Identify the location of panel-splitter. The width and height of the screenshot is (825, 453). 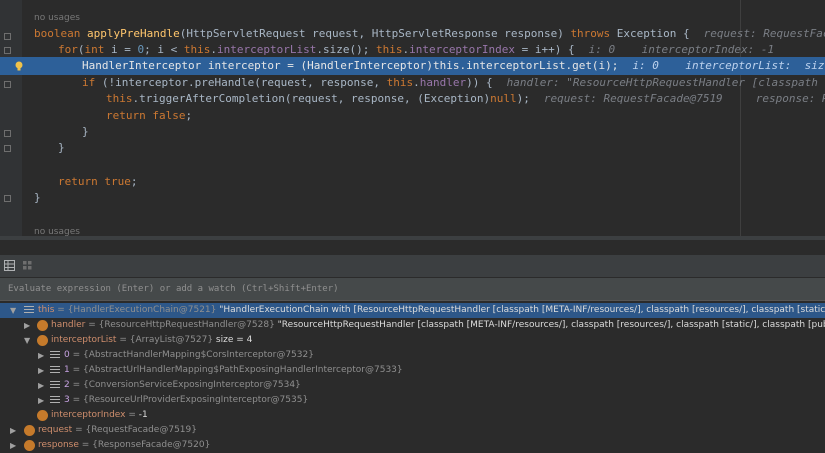
(412, 238).